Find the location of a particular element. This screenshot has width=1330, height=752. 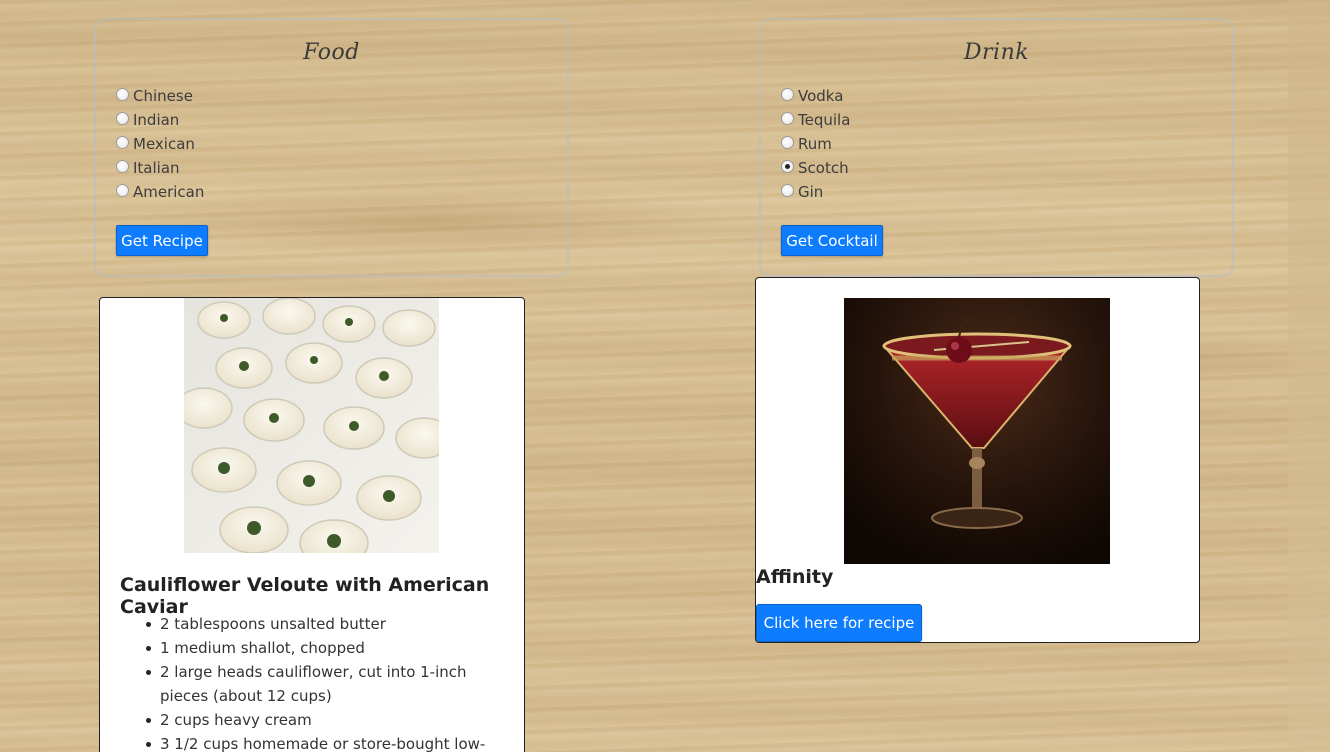

get-cocktail-button: Get Cocktail is located at coordinates (832, 240).